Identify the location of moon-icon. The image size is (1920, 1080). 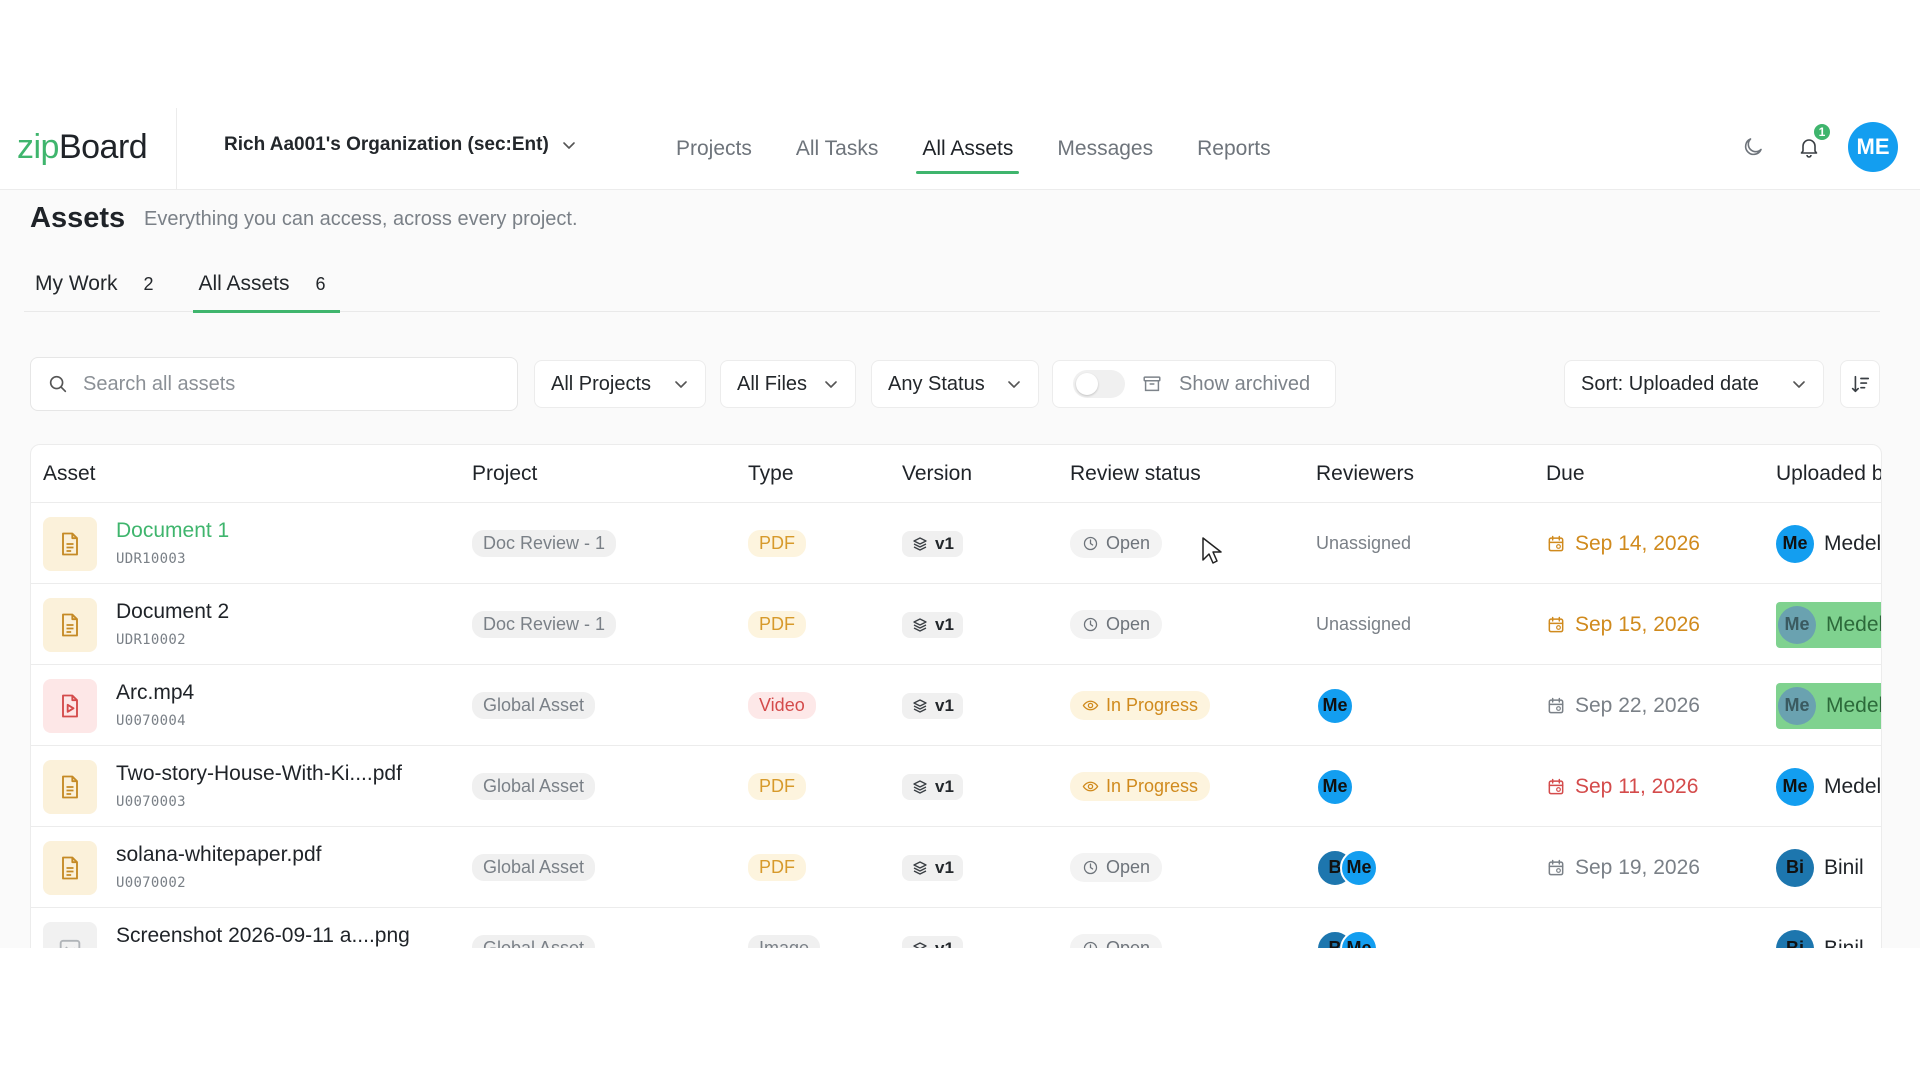
(1753, 147).